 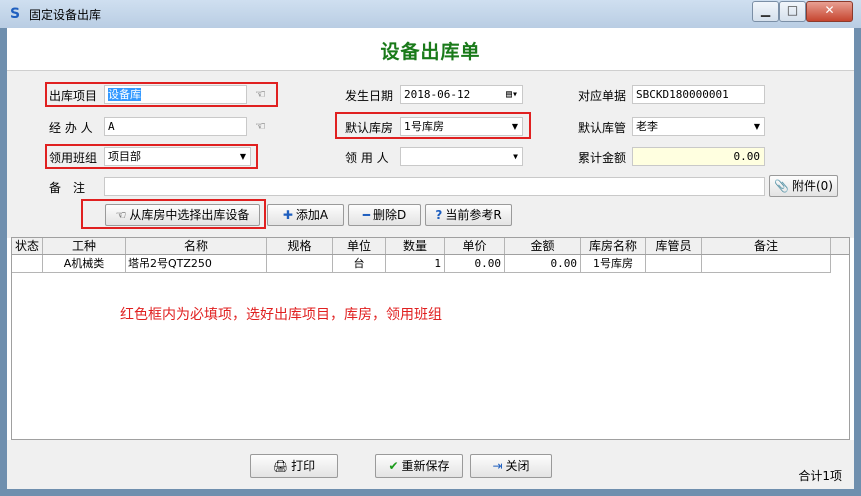 I want to click on cell-name: 塔吊2号QTZ250, so click(x=196, y=264).